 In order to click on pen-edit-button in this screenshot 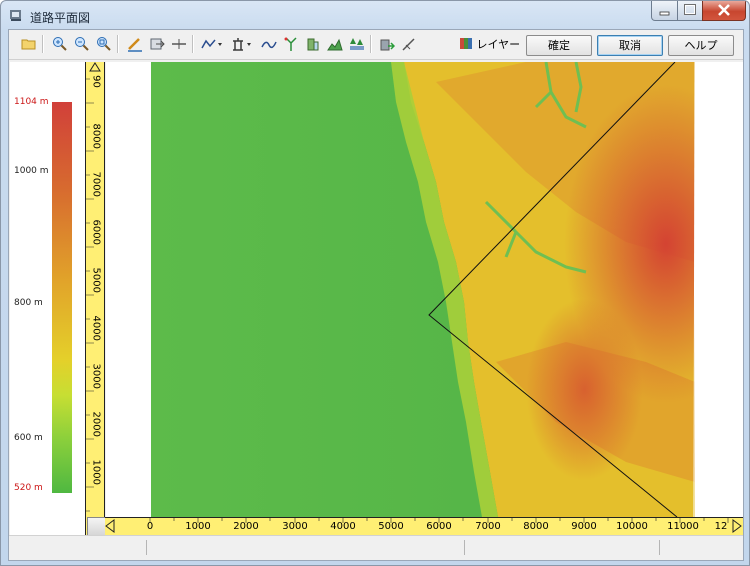, I will do `click(409, 44)`.